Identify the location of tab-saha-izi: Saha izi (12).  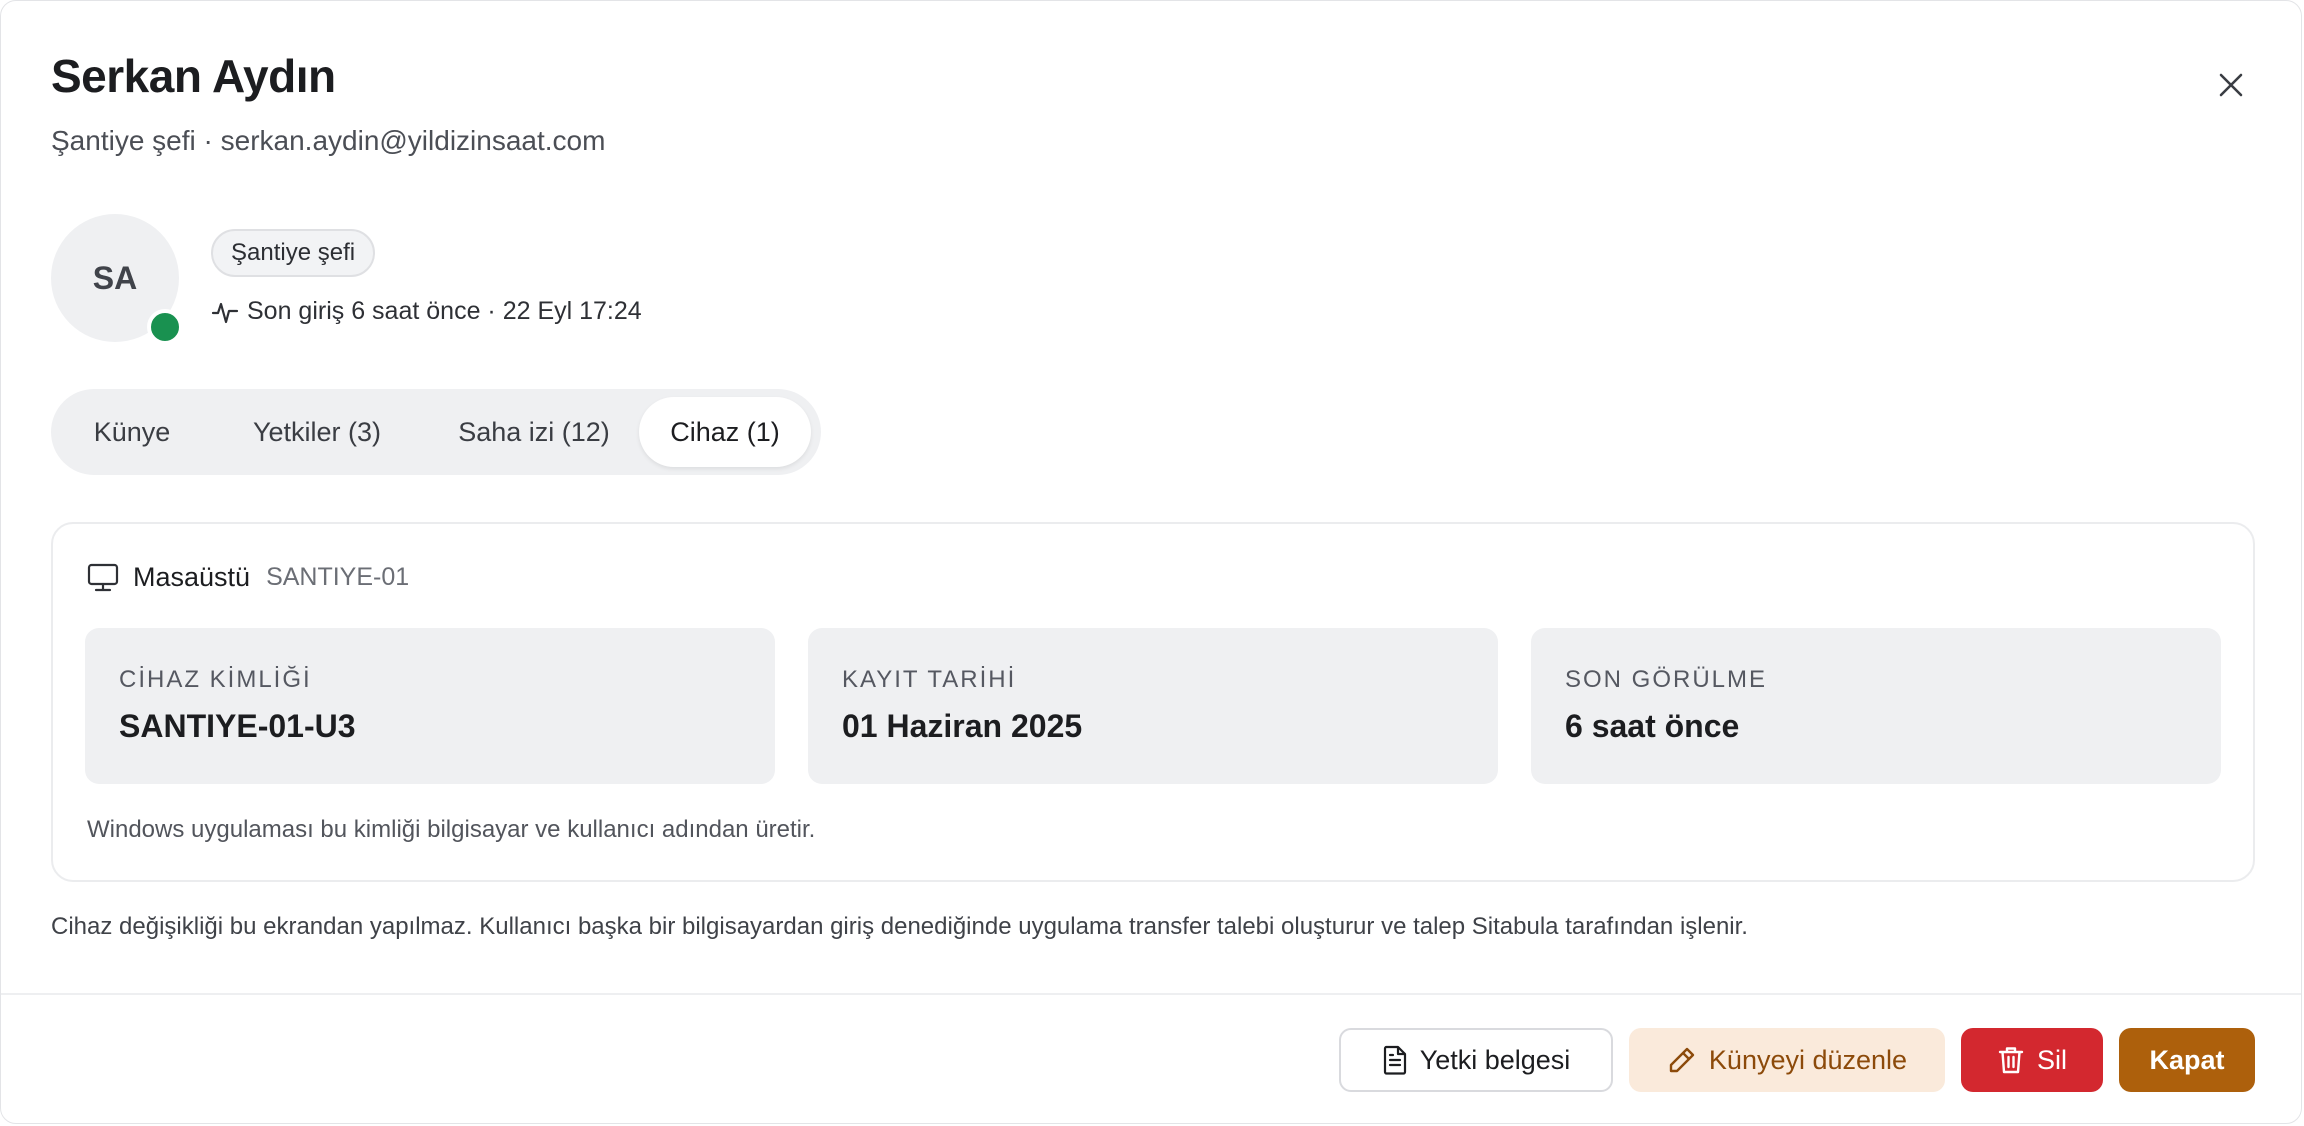
(534, 432).